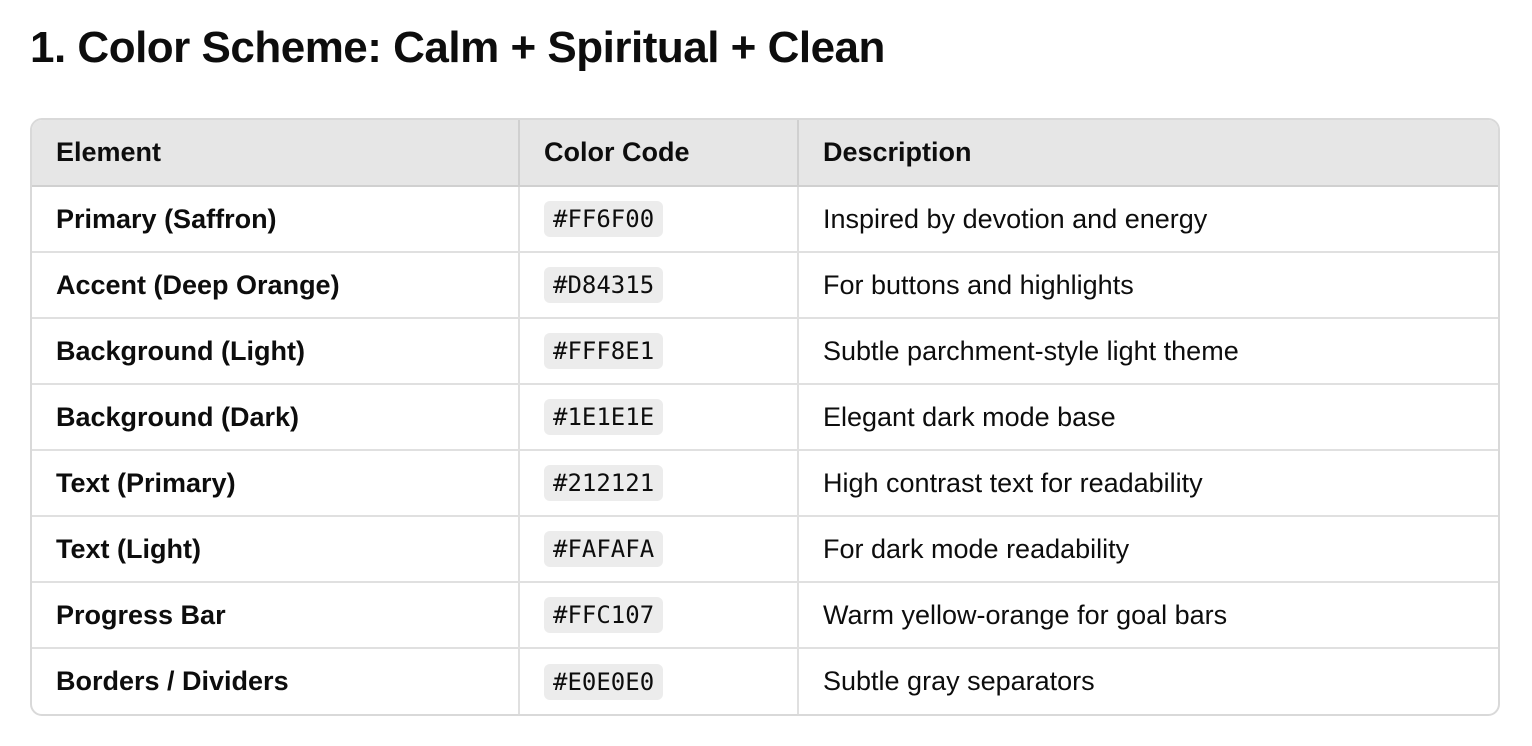 This screenshot has width=1532, height=746. I want to click on description-cell: Subtle parchment-style light theme, so click(1148, 351).